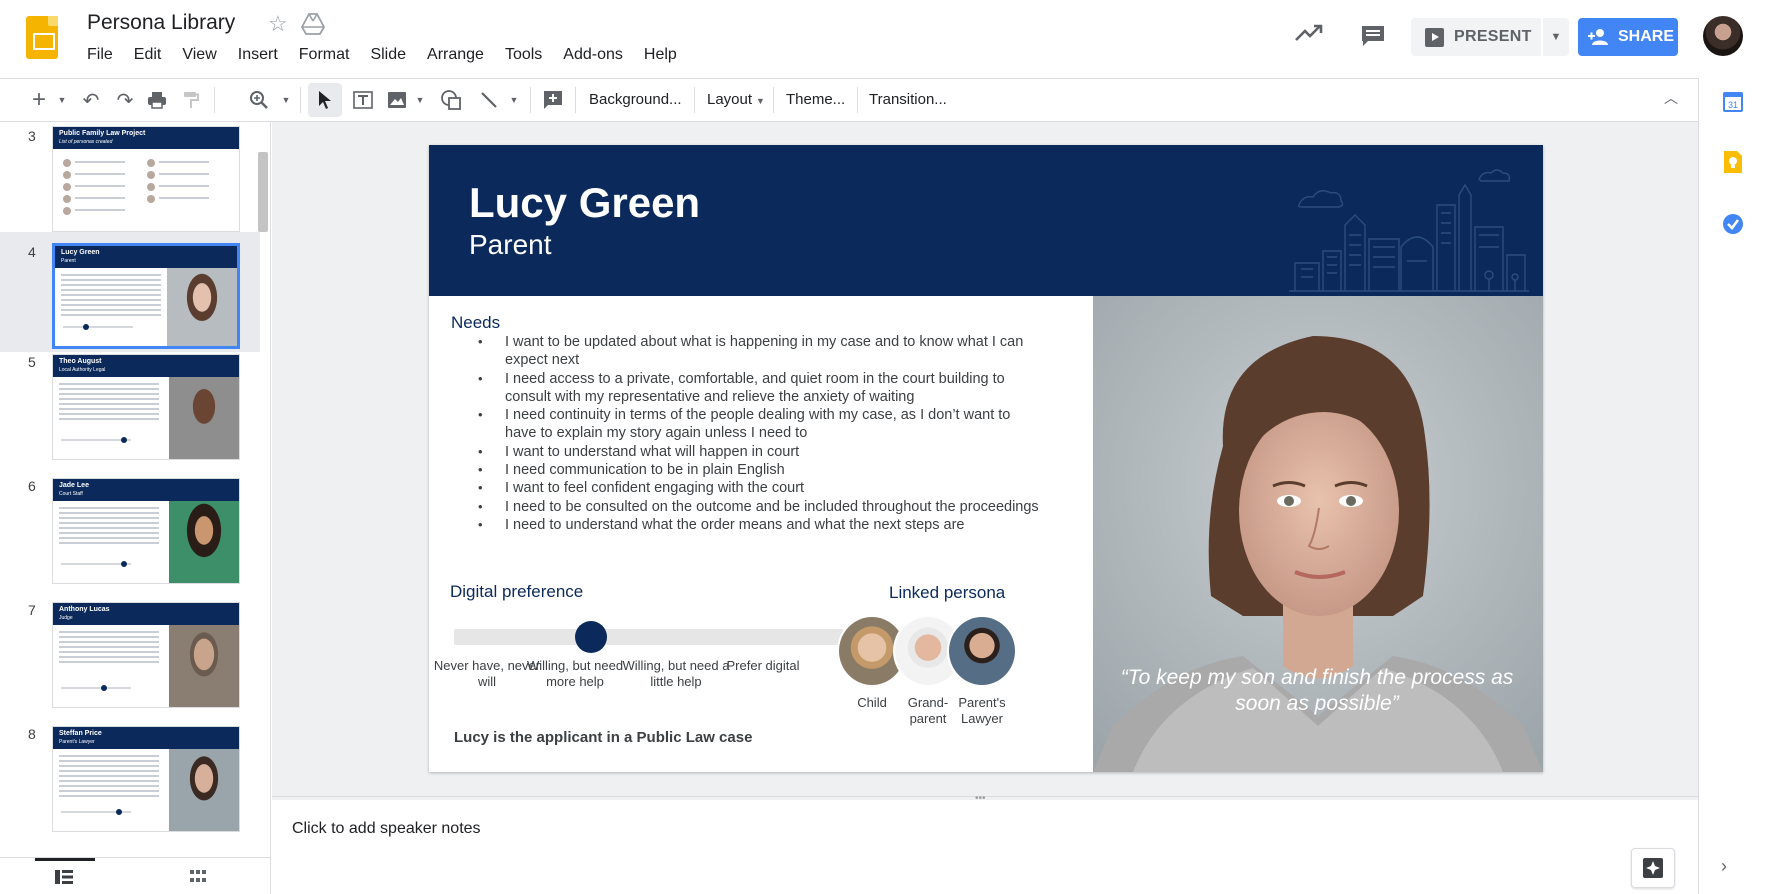  I want to click on insert-image-icon, so click(397, 100).